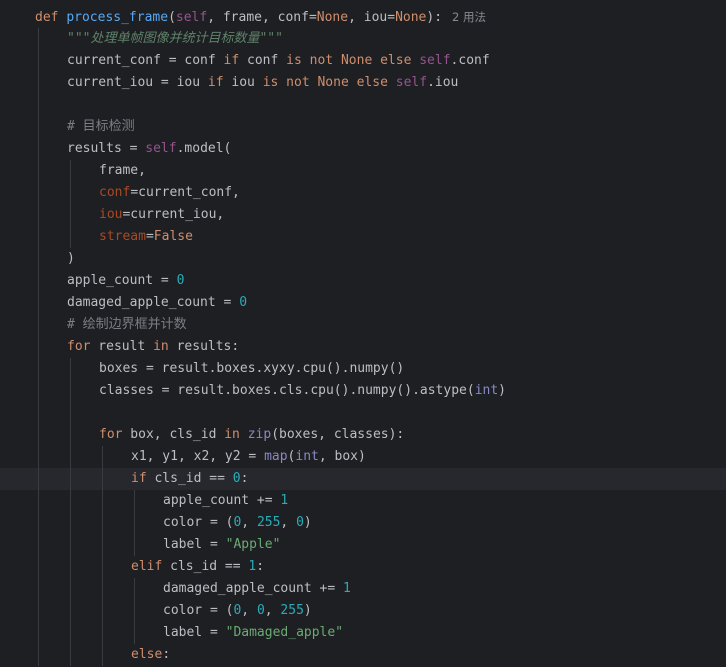 Image resolution: width=726 pixels, height=667 pixels. What do you see at coordinates (222, 500) in the screenshot?
I see `code-token: apple_count +=` at bounding box center [222, 500].